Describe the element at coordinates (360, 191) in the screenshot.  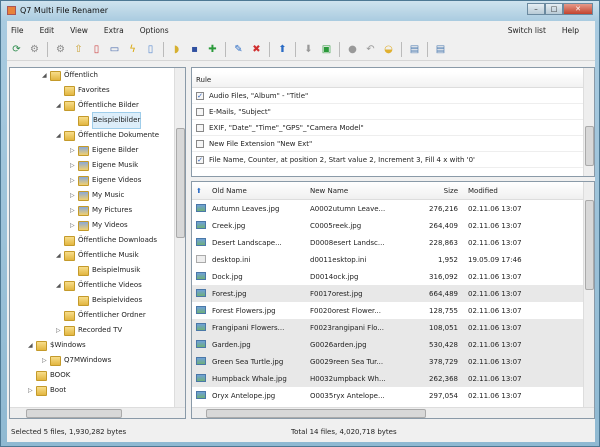
I see `column-new-name: New Name` at that location.